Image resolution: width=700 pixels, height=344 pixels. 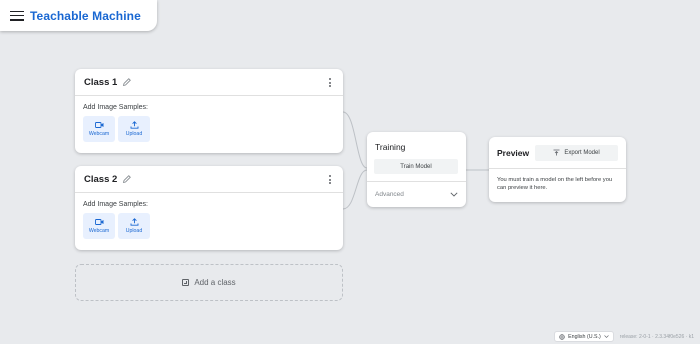 I want to click on preview-title: Preview, so click(x=513, y=152).